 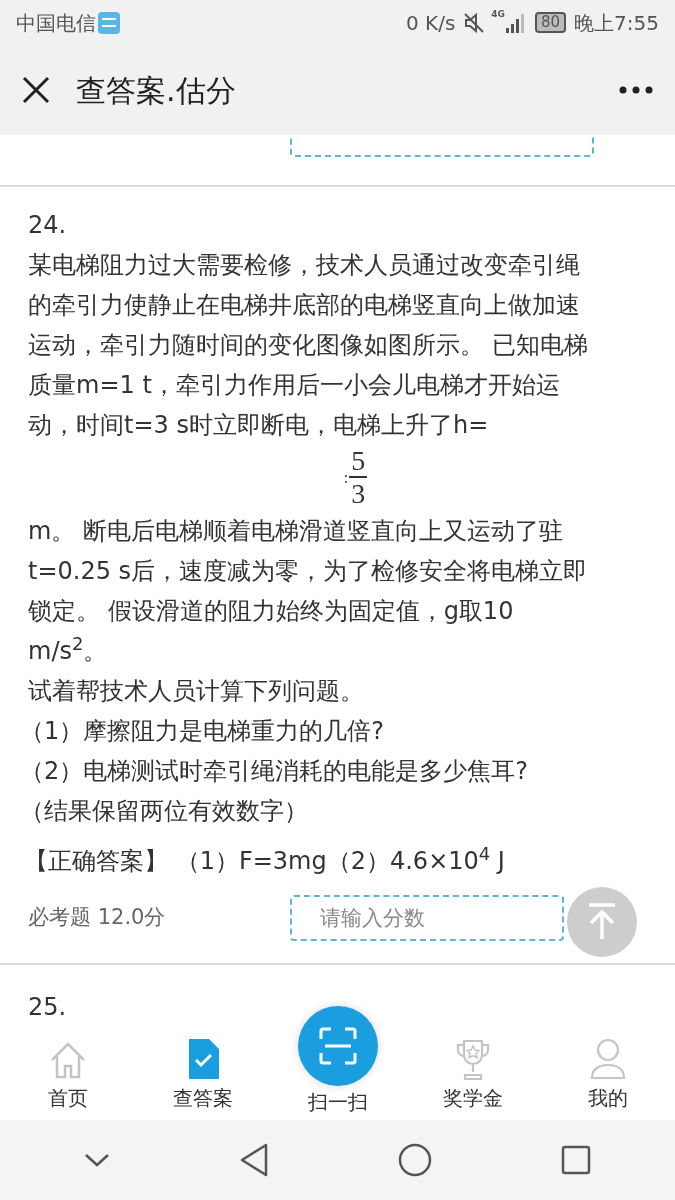 I want to click on colon-mark: :, so click(x=346, y=478).